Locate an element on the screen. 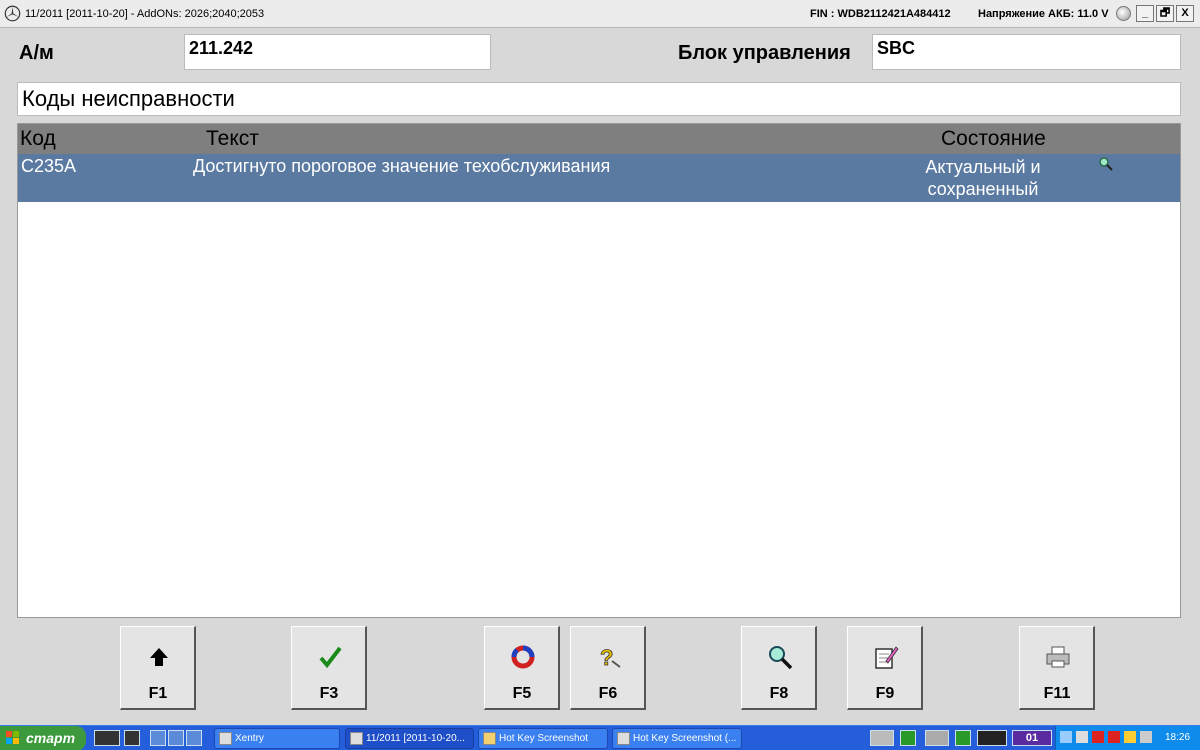  tray-badge: 01 is located at coordinates (1032, 738).